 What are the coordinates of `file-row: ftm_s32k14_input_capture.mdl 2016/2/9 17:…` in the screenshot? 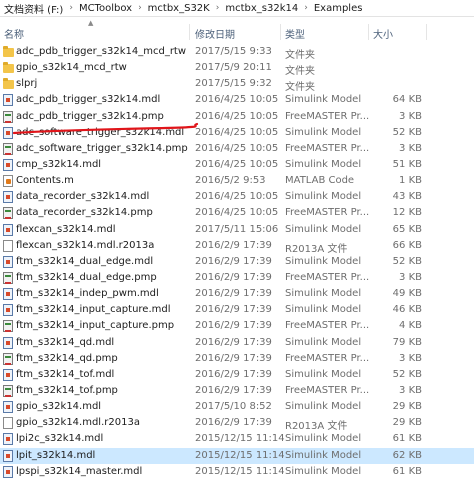 It's located at (237, 310).